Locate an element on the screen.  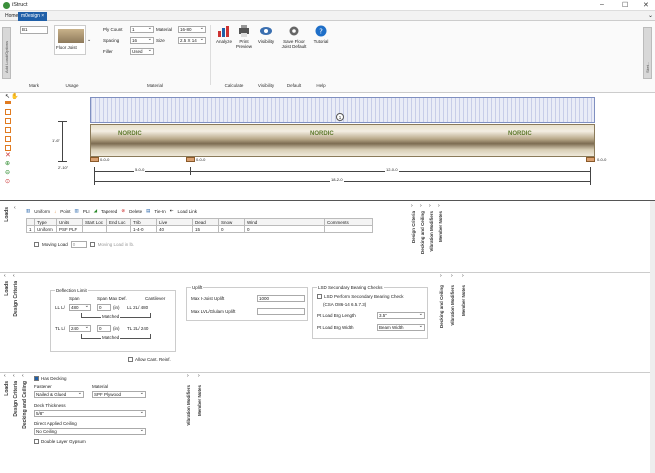
tutorial-button: ? Tutorial is located at coordinates (321, 34).